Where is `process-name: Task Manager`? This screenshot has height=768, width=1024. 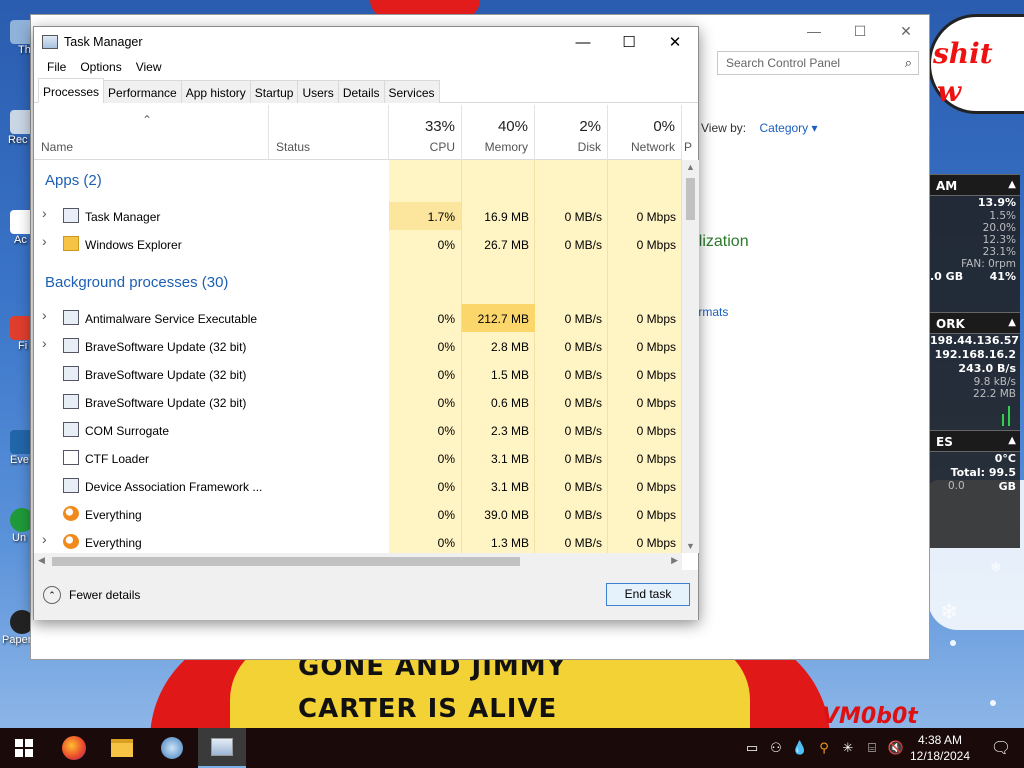
process-name: Task Manager is located at coordinates (123, 217).